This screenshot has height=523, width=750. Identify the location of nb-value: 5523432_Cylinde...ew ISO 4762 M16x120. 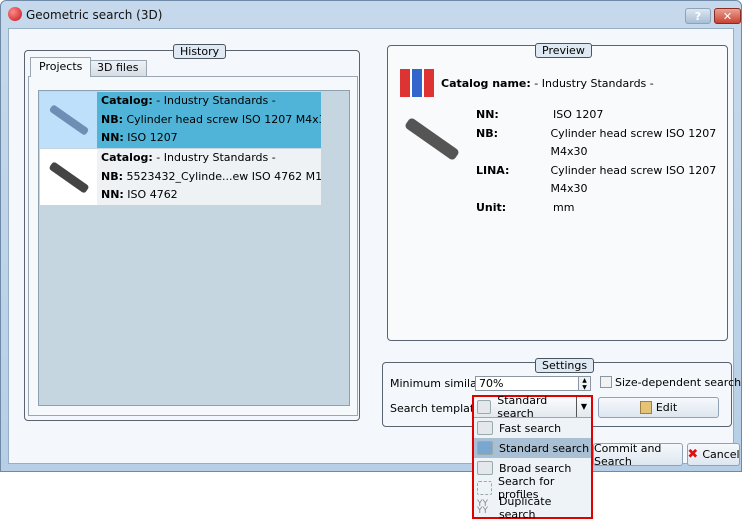
(223, 176).